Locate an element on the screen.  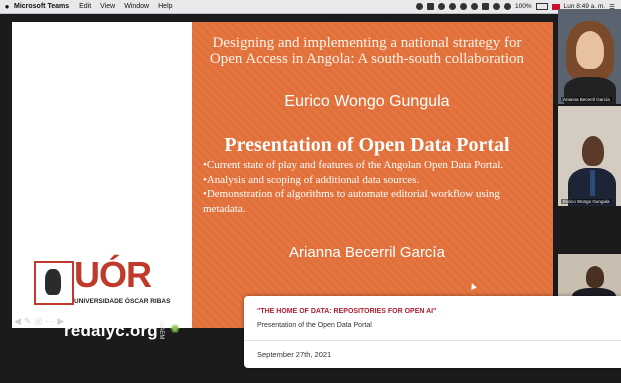
uor-logo-text: UÓR is located at coordinates (113, 274).